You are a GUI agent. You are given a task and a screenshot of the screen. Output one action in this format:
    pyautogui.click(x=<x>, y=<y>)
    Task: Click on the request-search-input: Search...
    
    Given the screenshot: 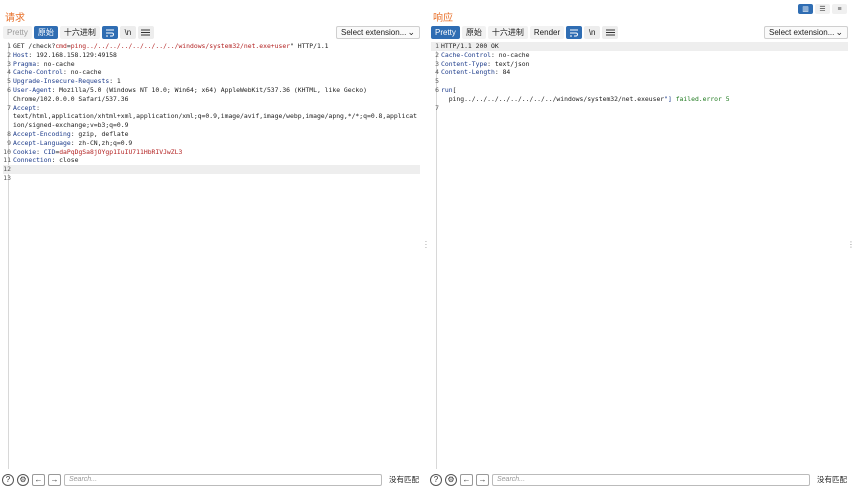 What is the action you would take?
    pyautogui.click(x=223, y=479)
    